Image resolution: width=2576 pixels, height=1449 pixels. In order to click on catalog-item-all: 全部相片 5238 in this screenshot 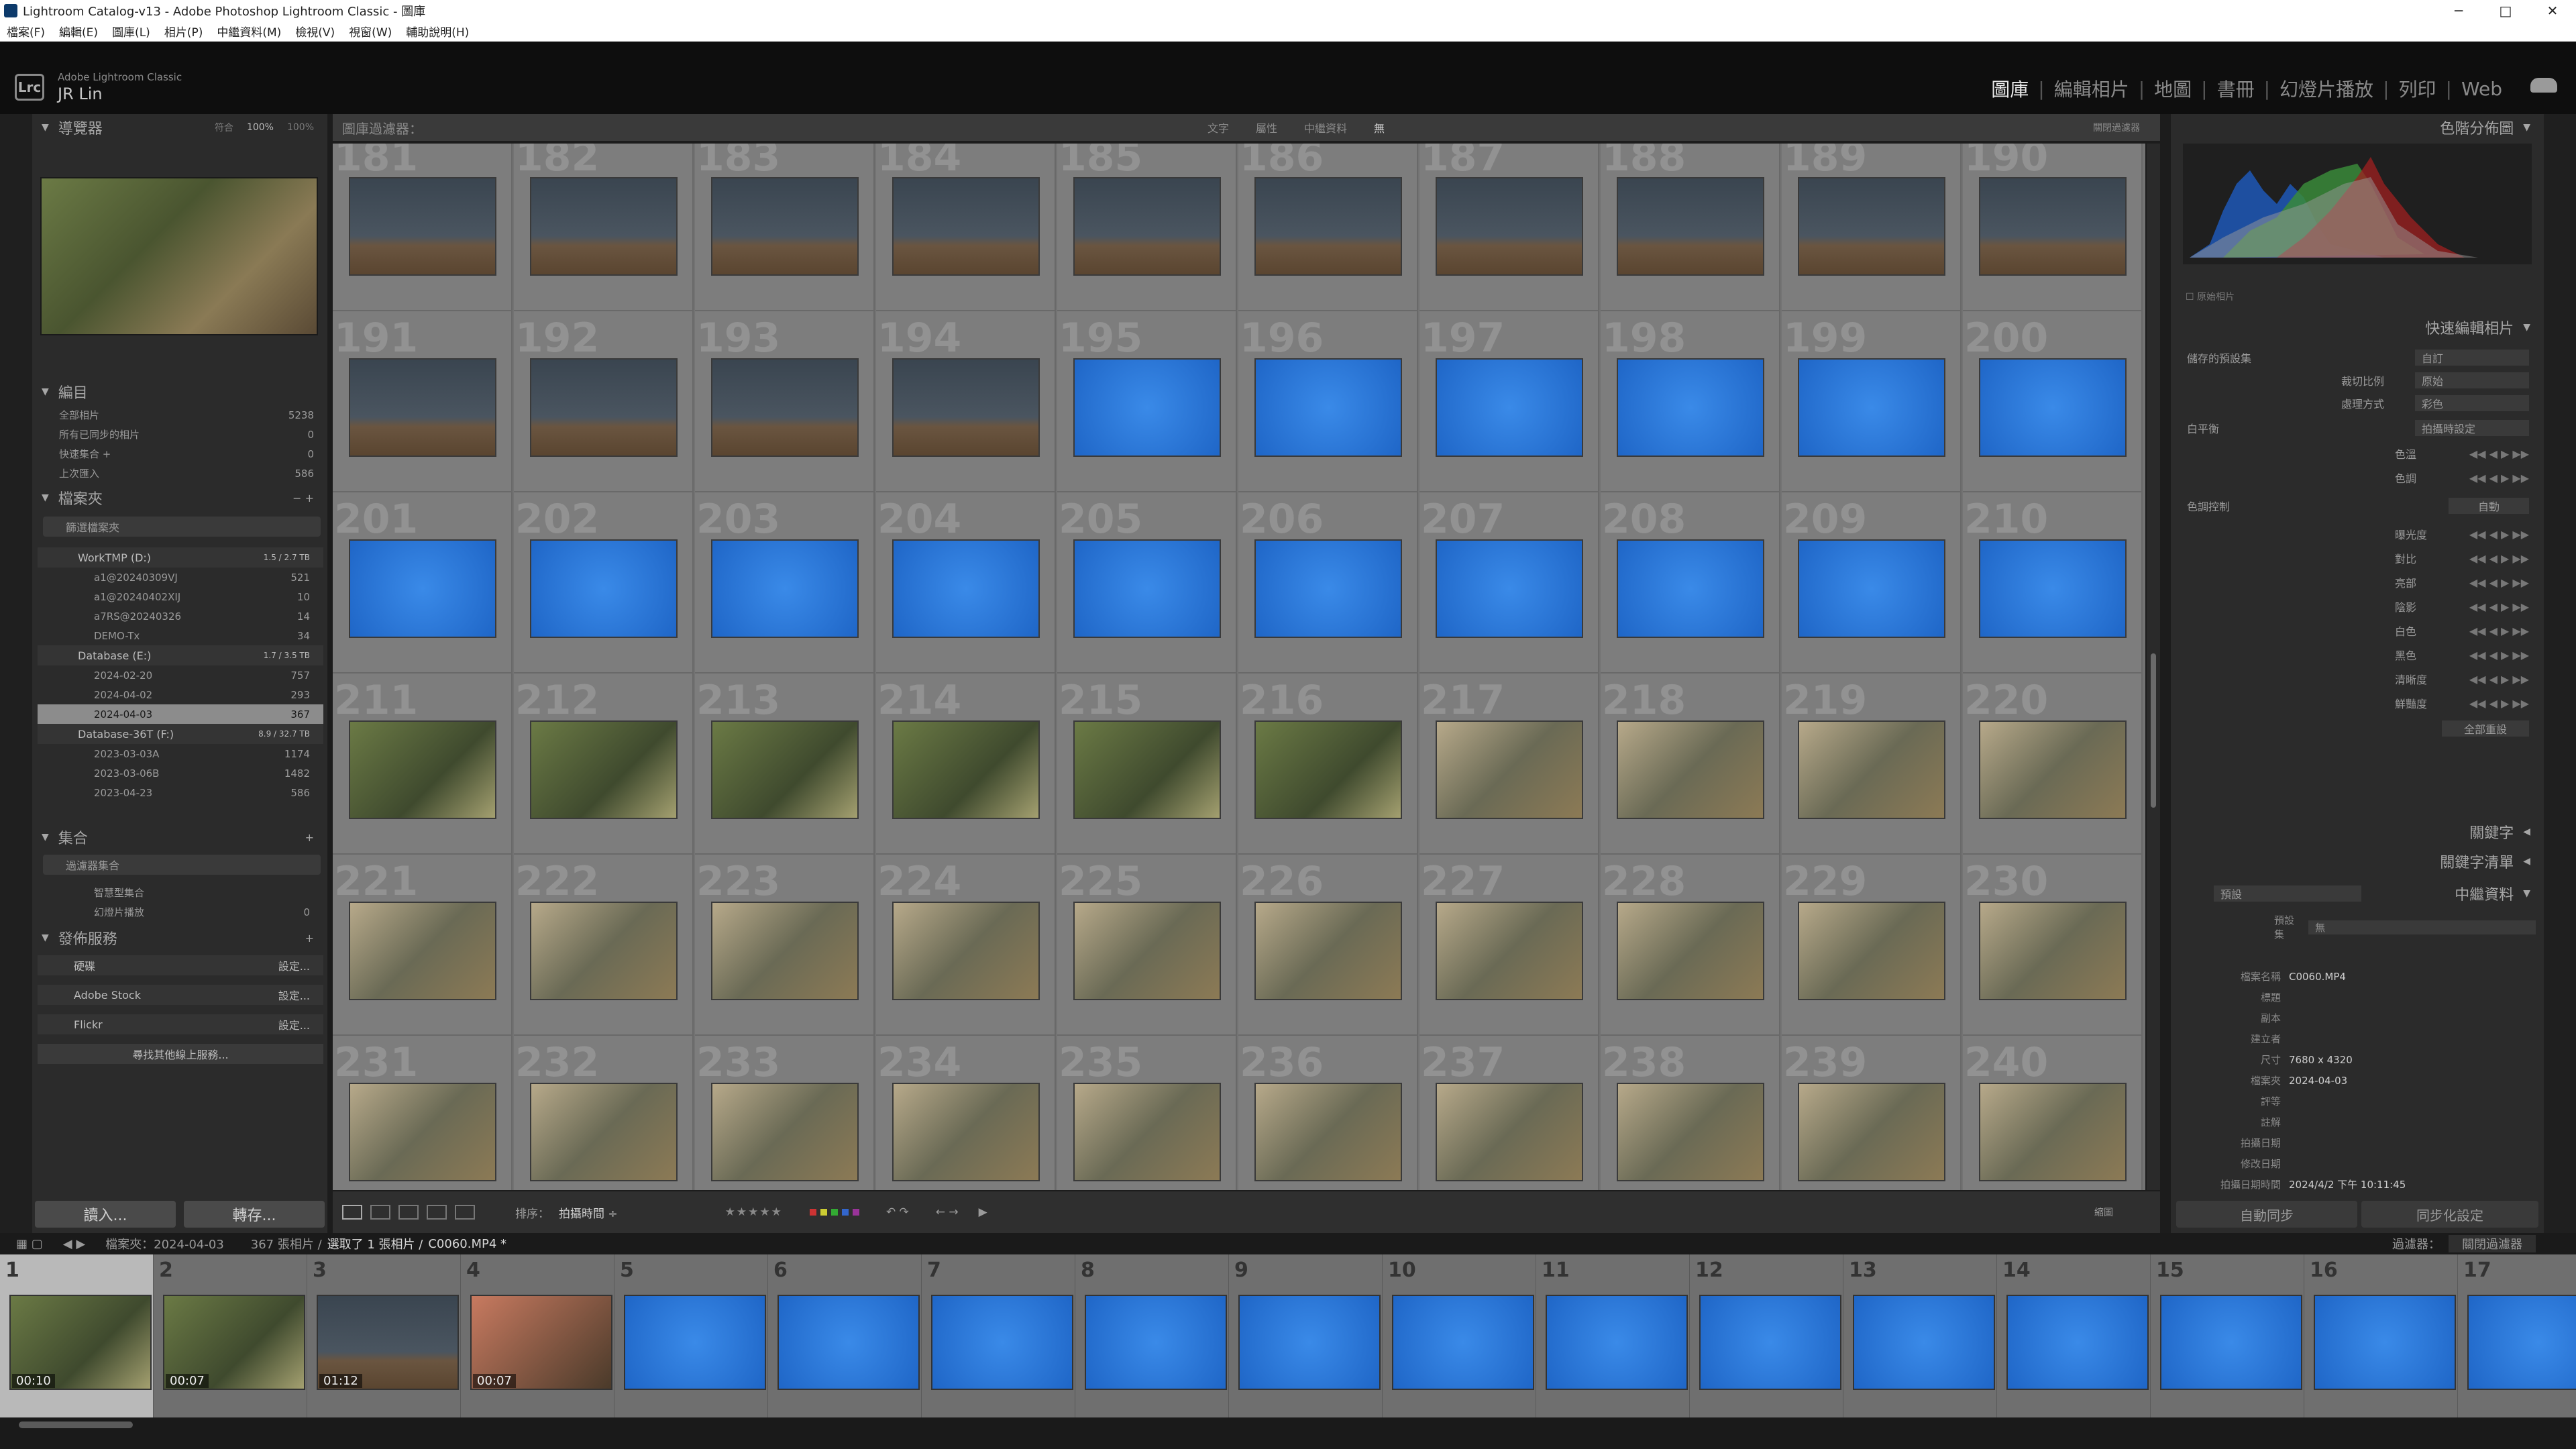, I will do `click(179, 415)`.